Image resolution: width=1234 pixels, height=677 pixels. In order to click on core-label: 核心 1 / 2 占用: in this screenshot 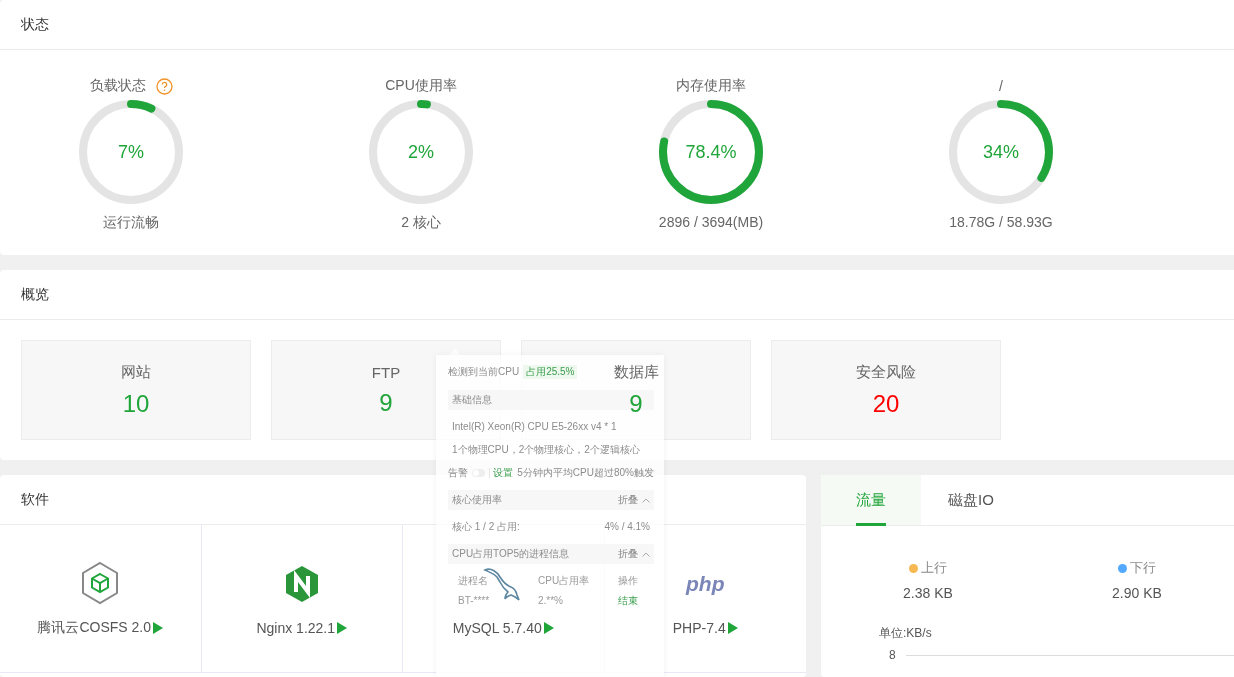, I will do `click(486, 527)`.